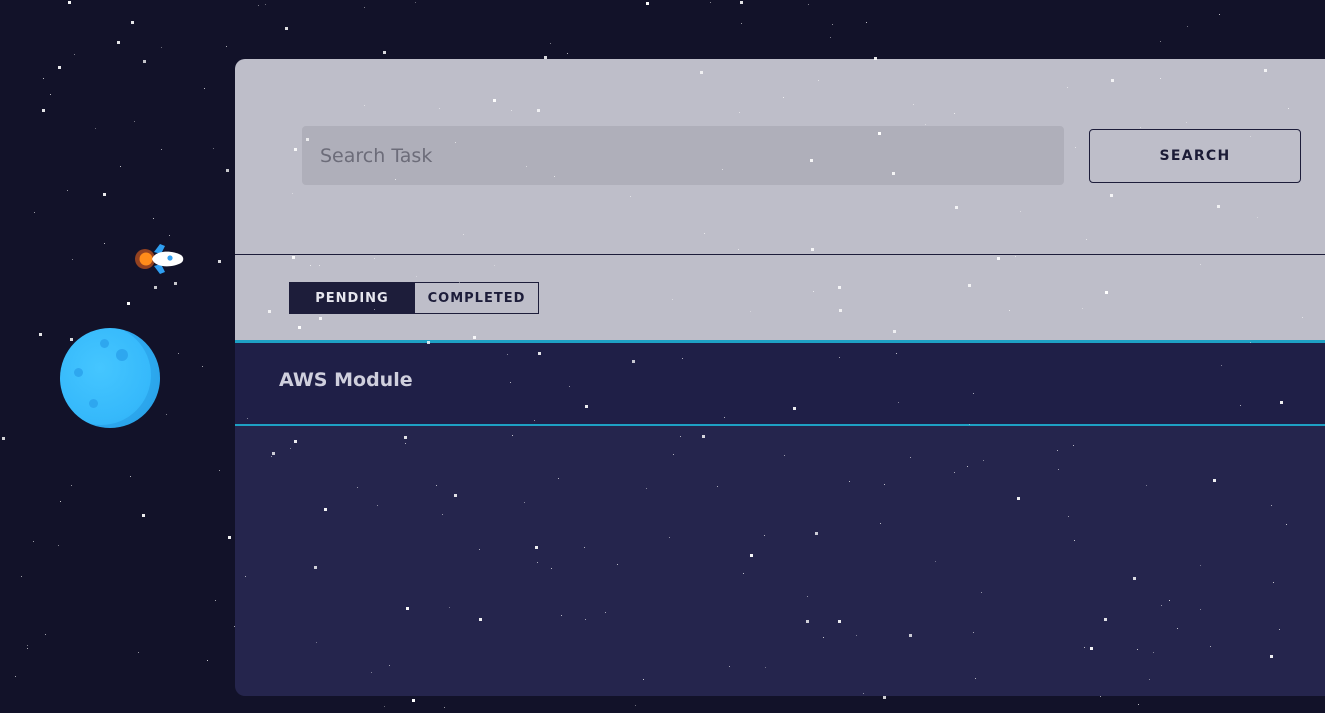 This screenshot has height=713, width=1325. I want to click on search-input, so click(683, 155).